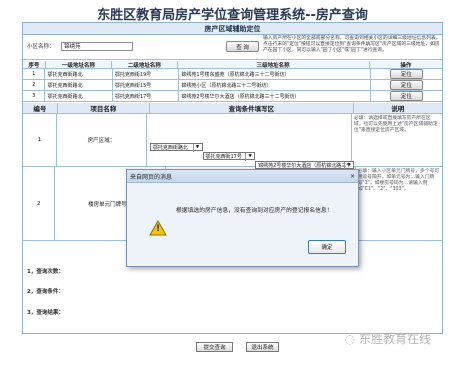 Image resolution: width=465 pixels, height=365 pixels. I want to click on address-header-second: 二级地址名称, so click(145, 65).